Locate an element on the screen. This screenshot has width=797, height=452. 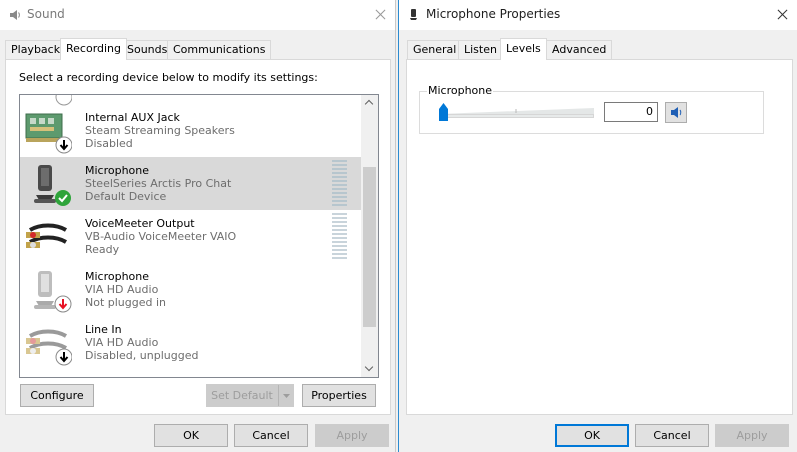
device-status: Disabled, unplugged is located at coordinates (142, 355).